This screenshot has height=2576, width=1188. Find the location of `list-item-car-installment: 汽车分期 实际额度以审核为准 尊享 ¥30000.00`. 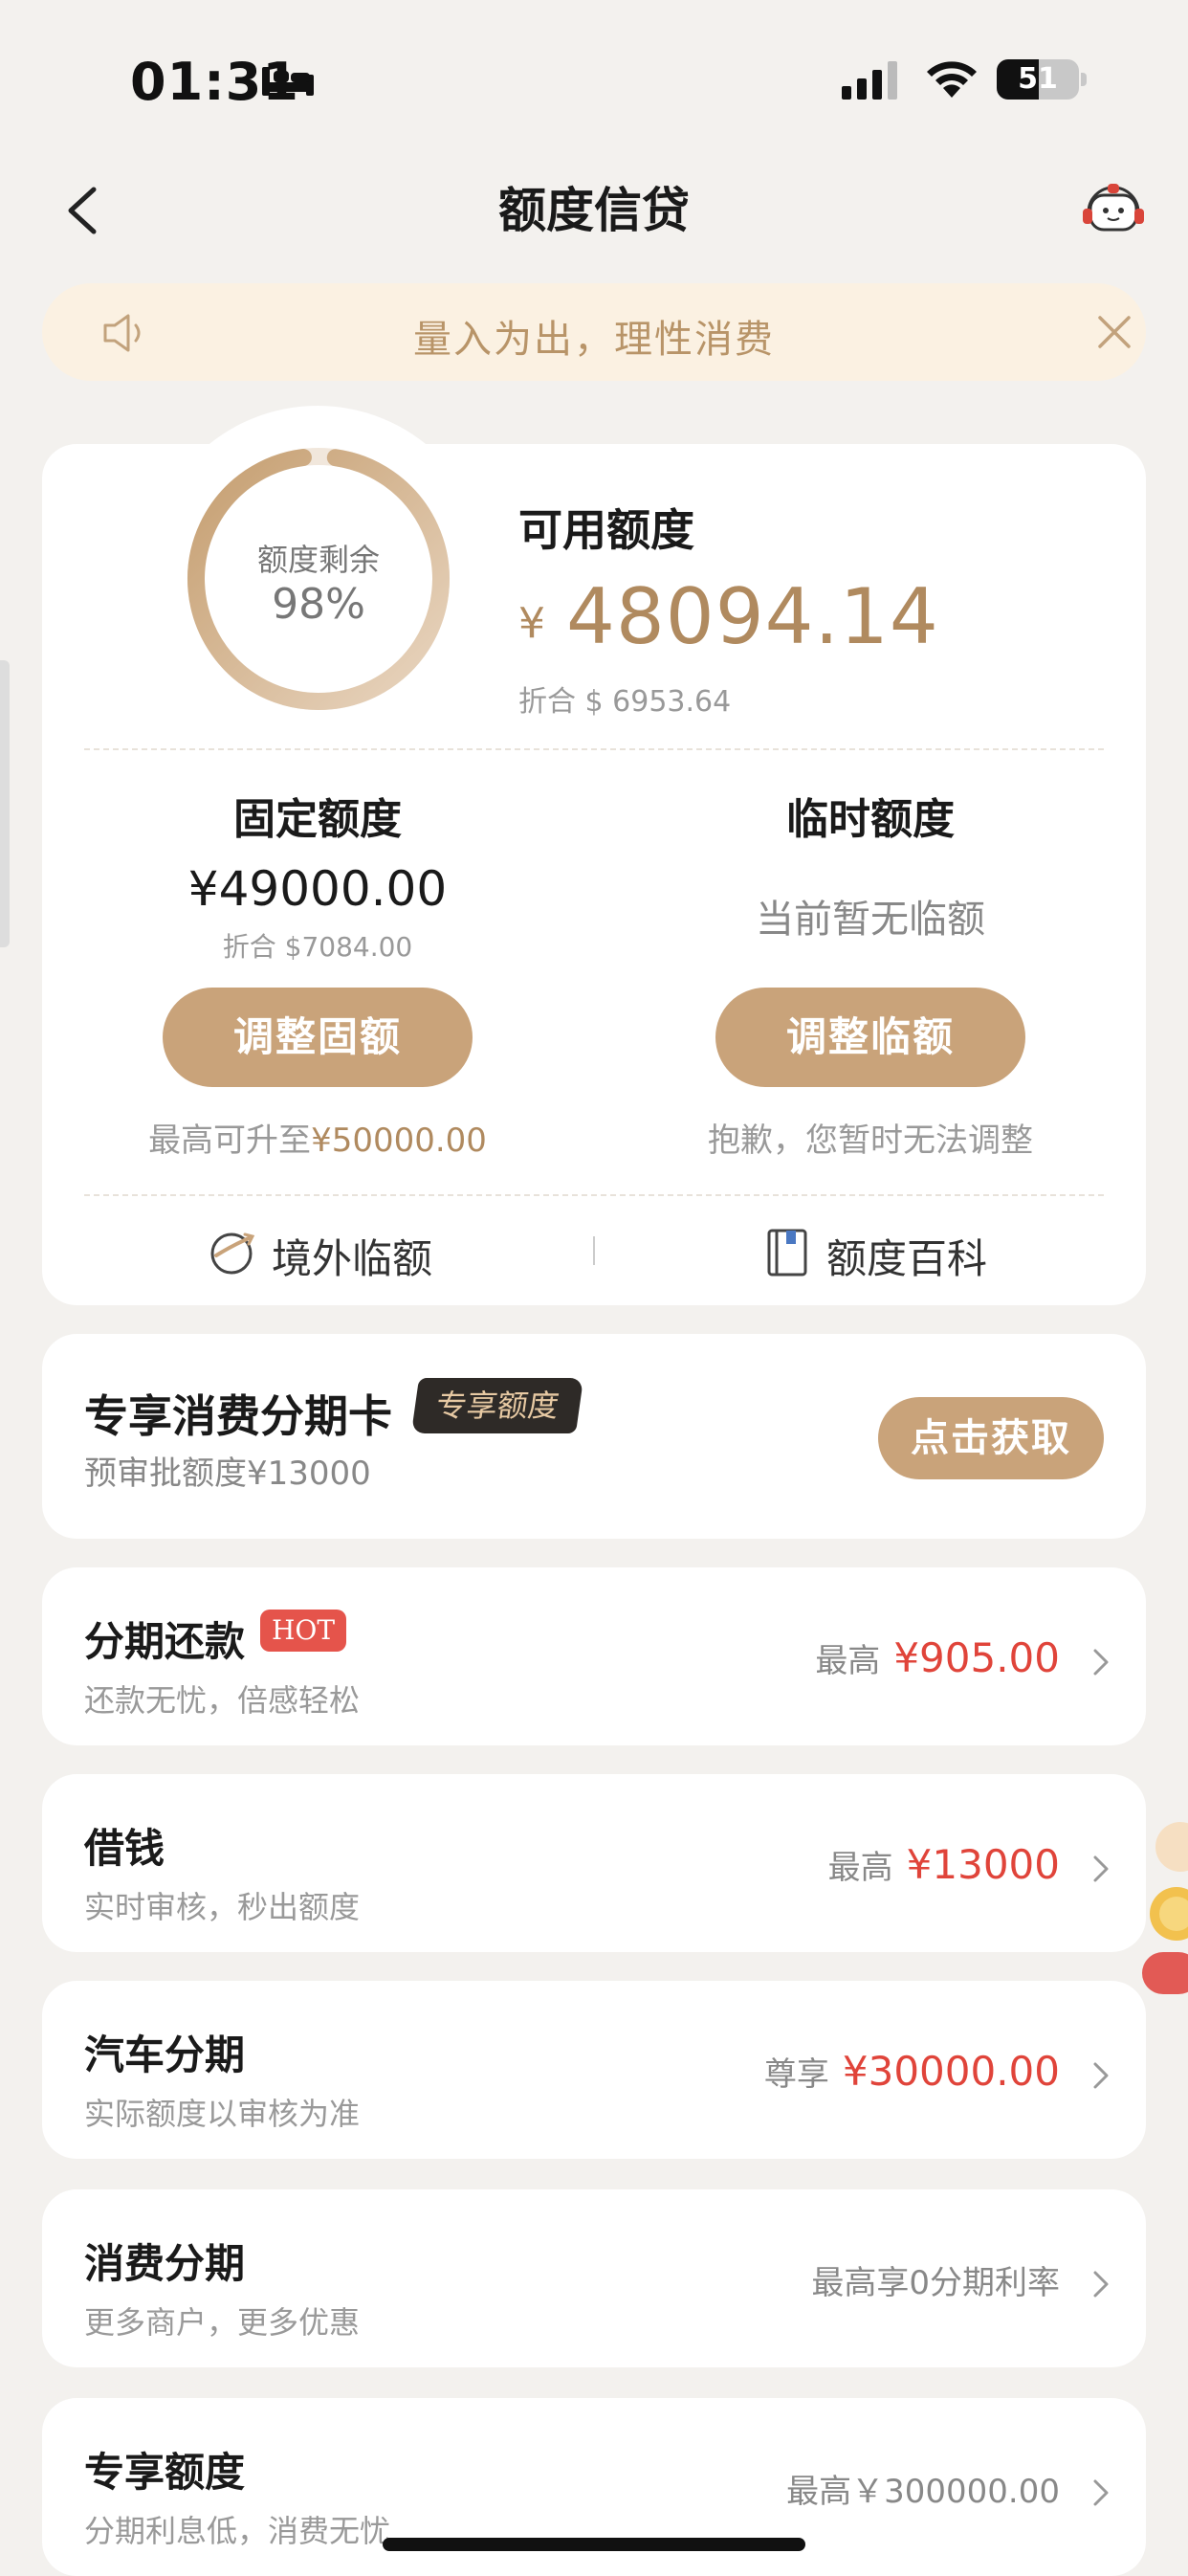

list-item-car-installment: 汽车分期 实际额度以审核为准 尊享 ¥30000.00 is located at coordinates (594, 2070).